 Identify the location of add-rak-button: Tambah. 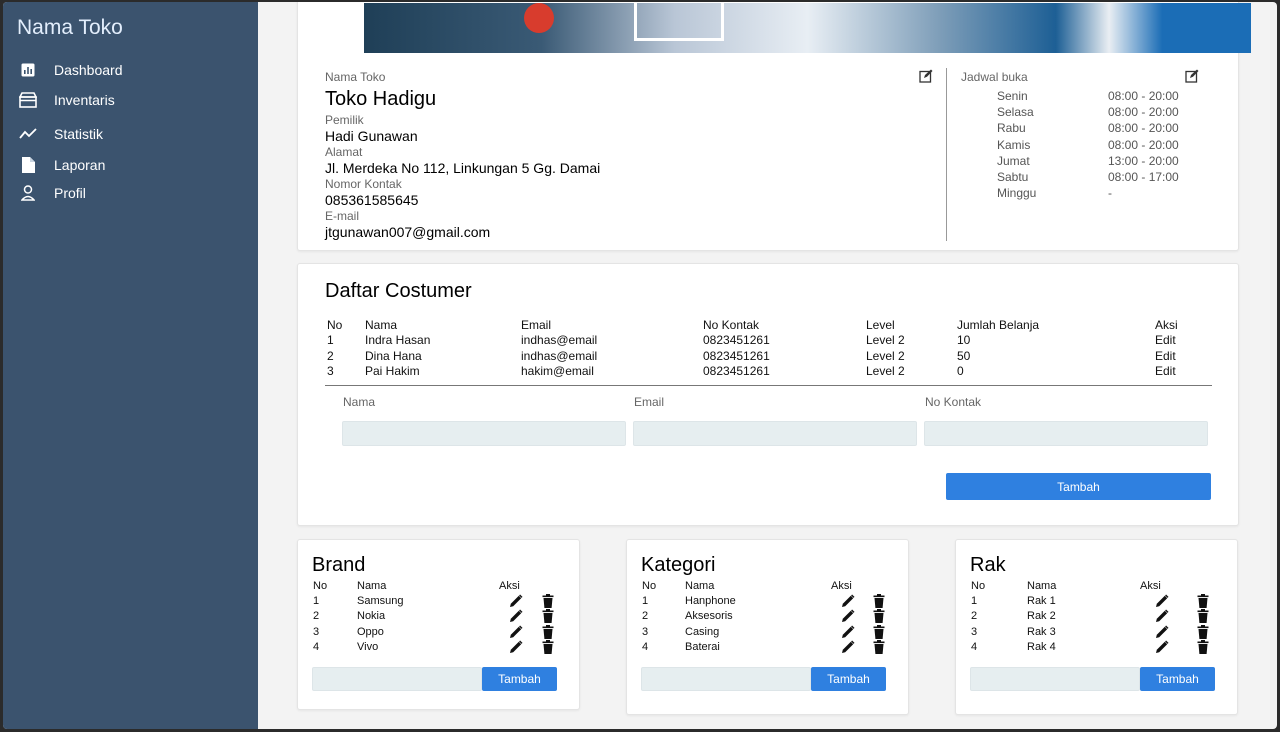
(1177, 679).